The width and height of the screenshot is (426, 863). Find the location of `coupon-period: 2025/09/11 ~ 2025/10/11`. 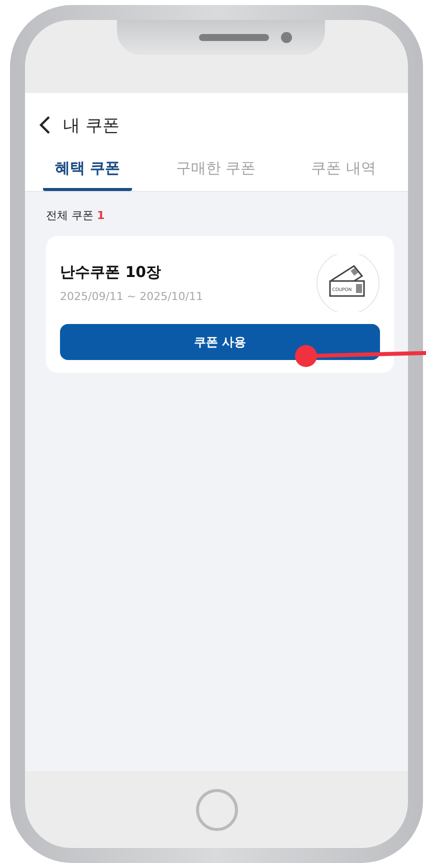

coupon-period: 2025/09/11 ~ 2025/10/11 is located at coordinates (132, 296).